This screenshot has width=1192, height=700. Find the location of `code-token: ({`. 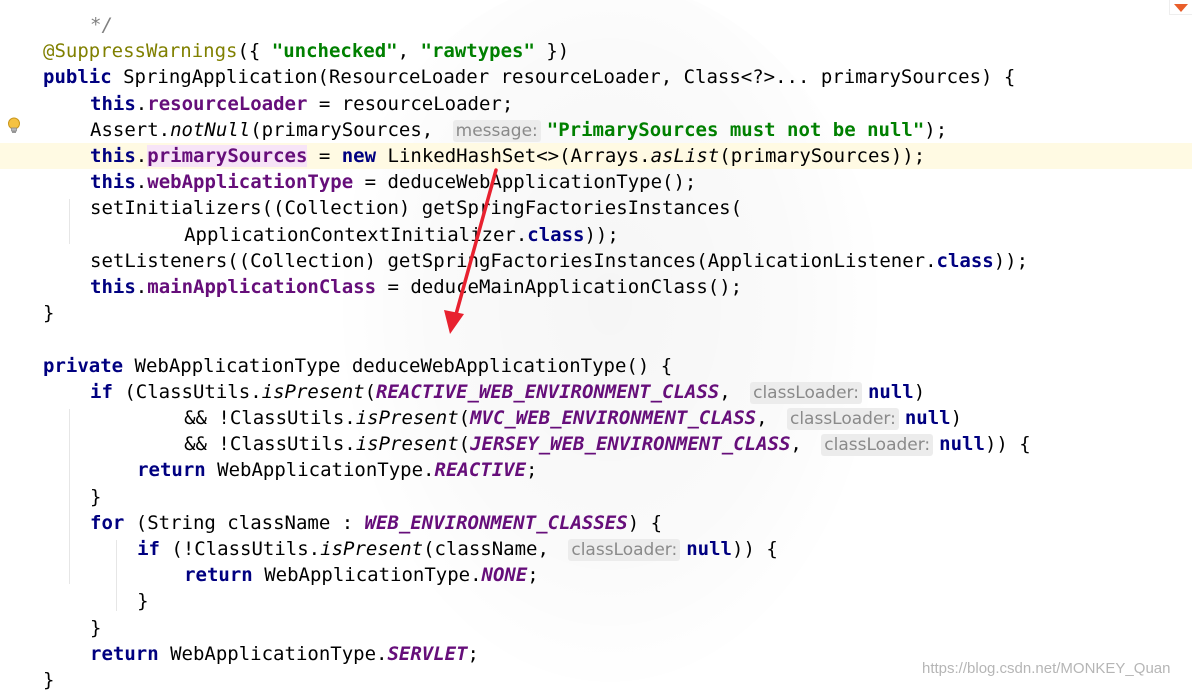

code-token: ({ is located at coordinates (254, 51).